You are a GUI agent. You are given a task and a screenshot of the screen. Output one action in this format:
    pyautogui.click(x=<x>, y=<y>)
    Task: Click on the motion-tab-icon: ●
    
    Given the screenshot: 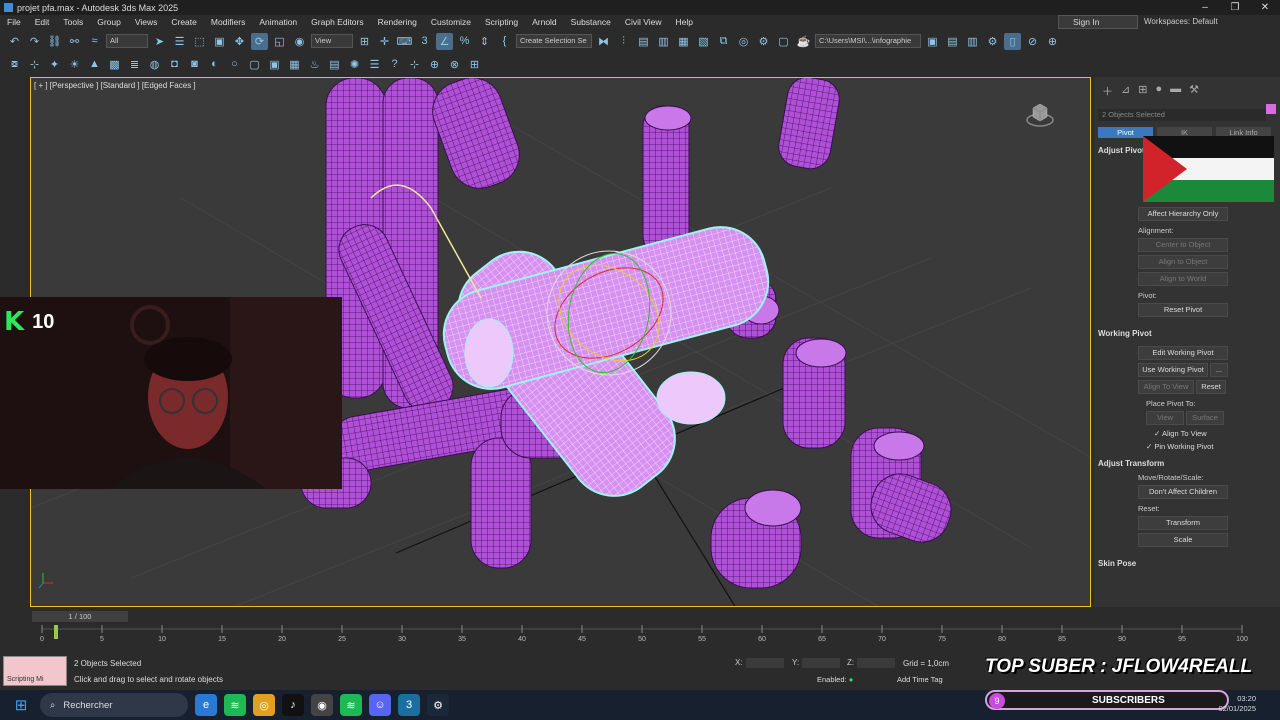 What is the action you would take?
    pyautogui.click(x=1158, y=91)
    